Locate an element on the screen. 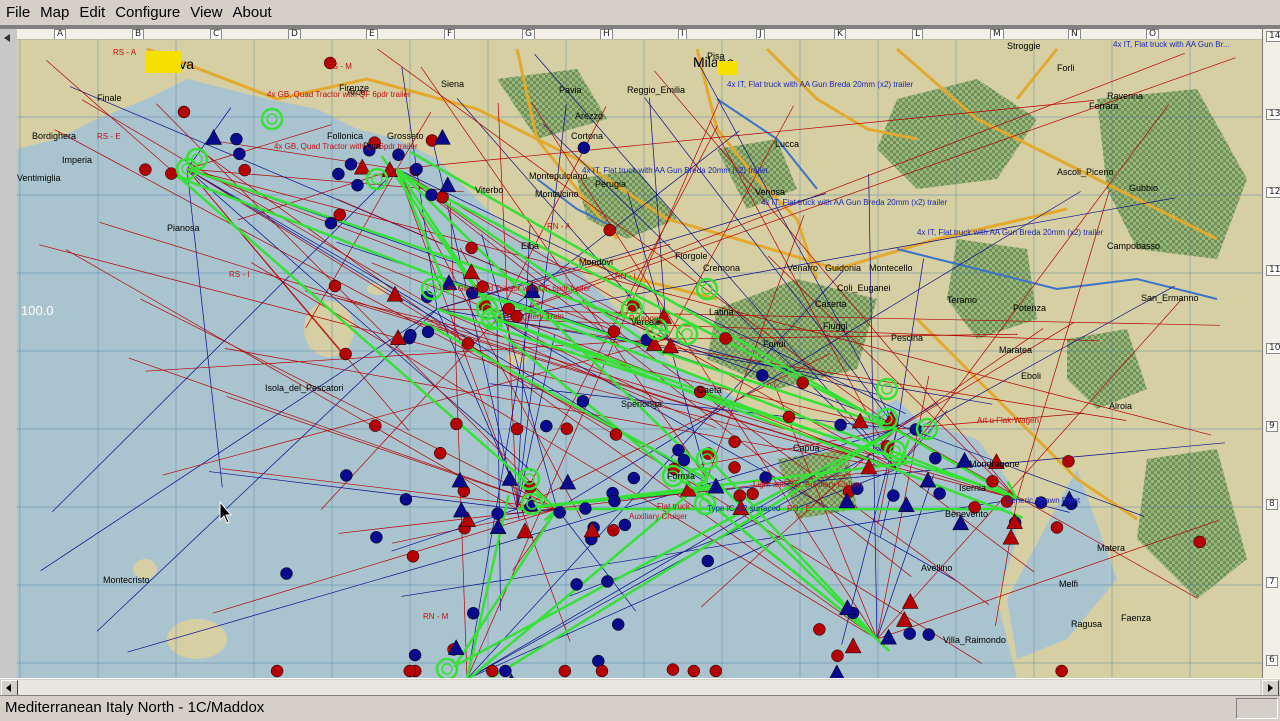 The height and width of the screenshot is (721, 1280). scroll-left-button is located at coordinates (9, 688).